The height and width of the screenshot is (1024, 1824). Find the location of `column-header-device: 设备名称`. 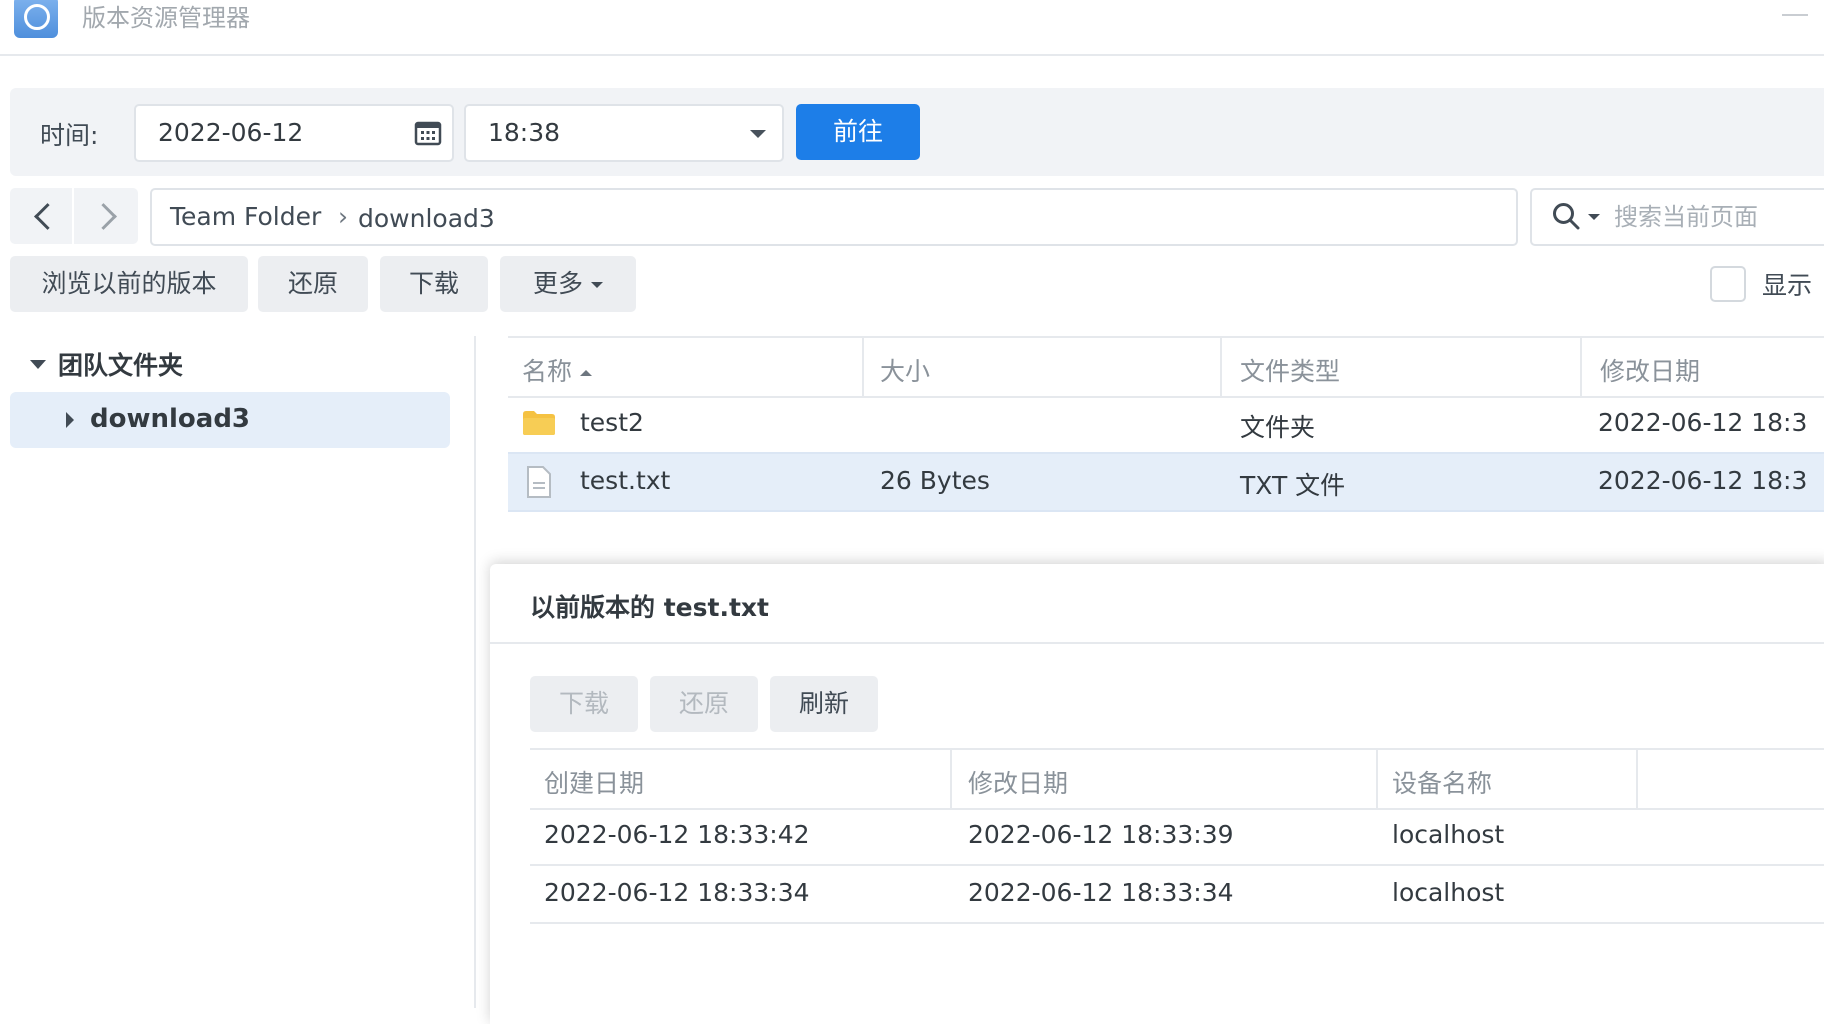

column-header-device: 设备名称 is located at coordinates (1442, 782).